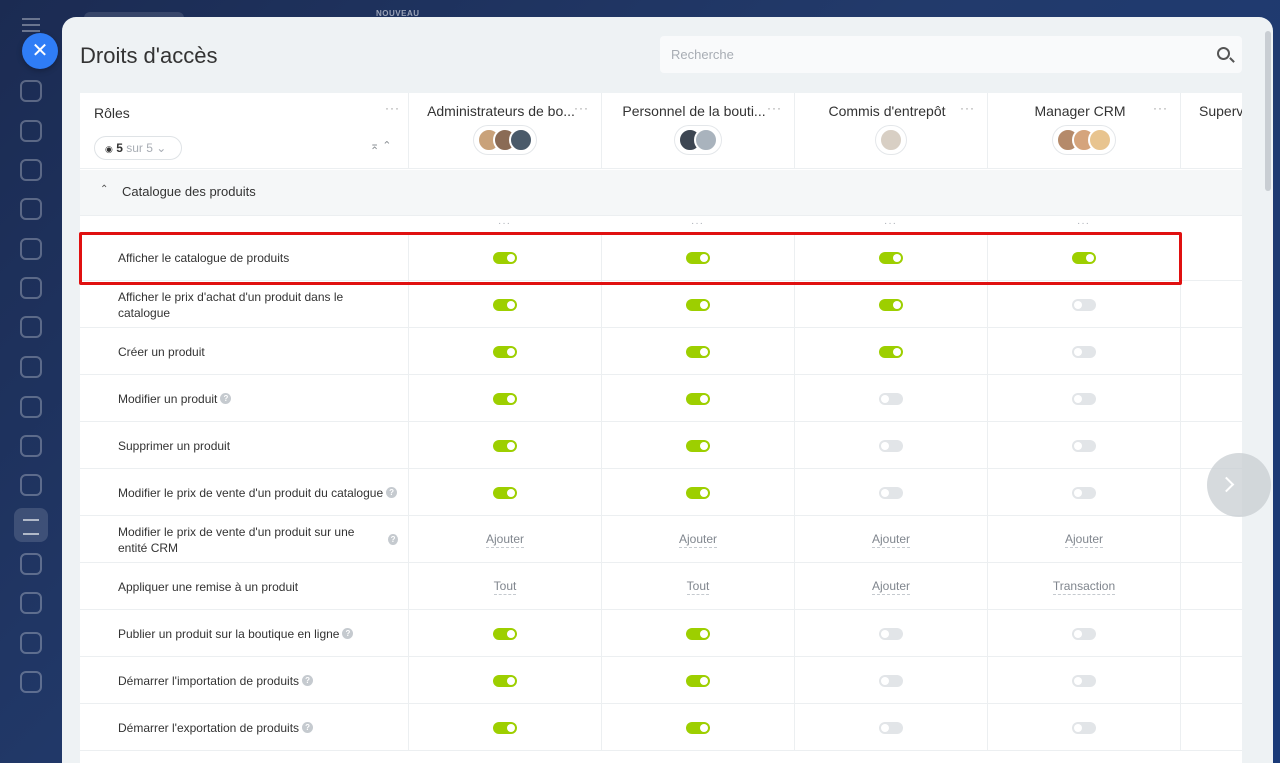 The height and width of the screenshot is (763, 1280). What do you see at coordinates (31, 131) in the screenshot?
I see `sidebar-chat-icon` at bounding box center [31, 131].